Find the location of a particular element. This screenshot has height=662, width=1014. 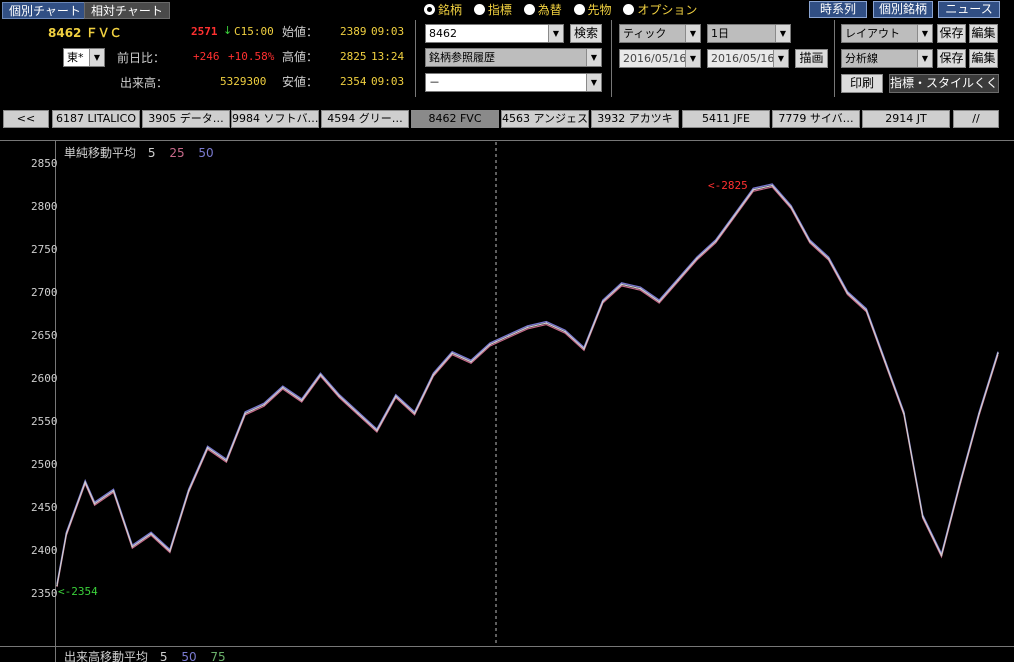

high-marker: <-2825 is located at coordinates (728, 185).